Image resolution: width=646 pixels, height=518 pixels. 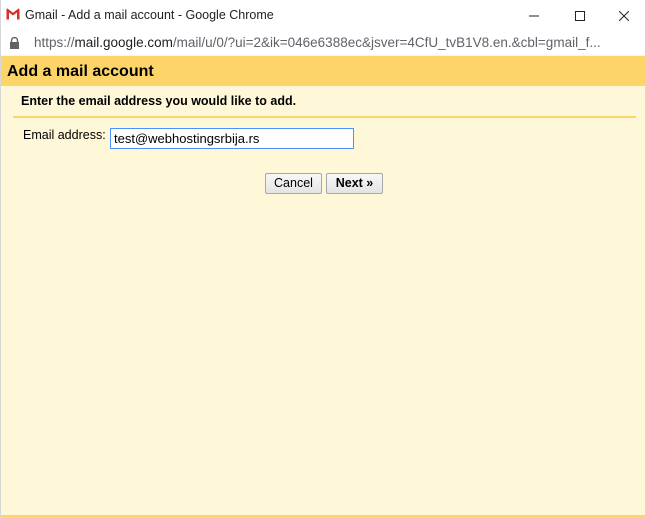 What do you see at coordinates (13, 14) in the screenshot?
I see `gmail-icon` at bounding box center [13, 14].